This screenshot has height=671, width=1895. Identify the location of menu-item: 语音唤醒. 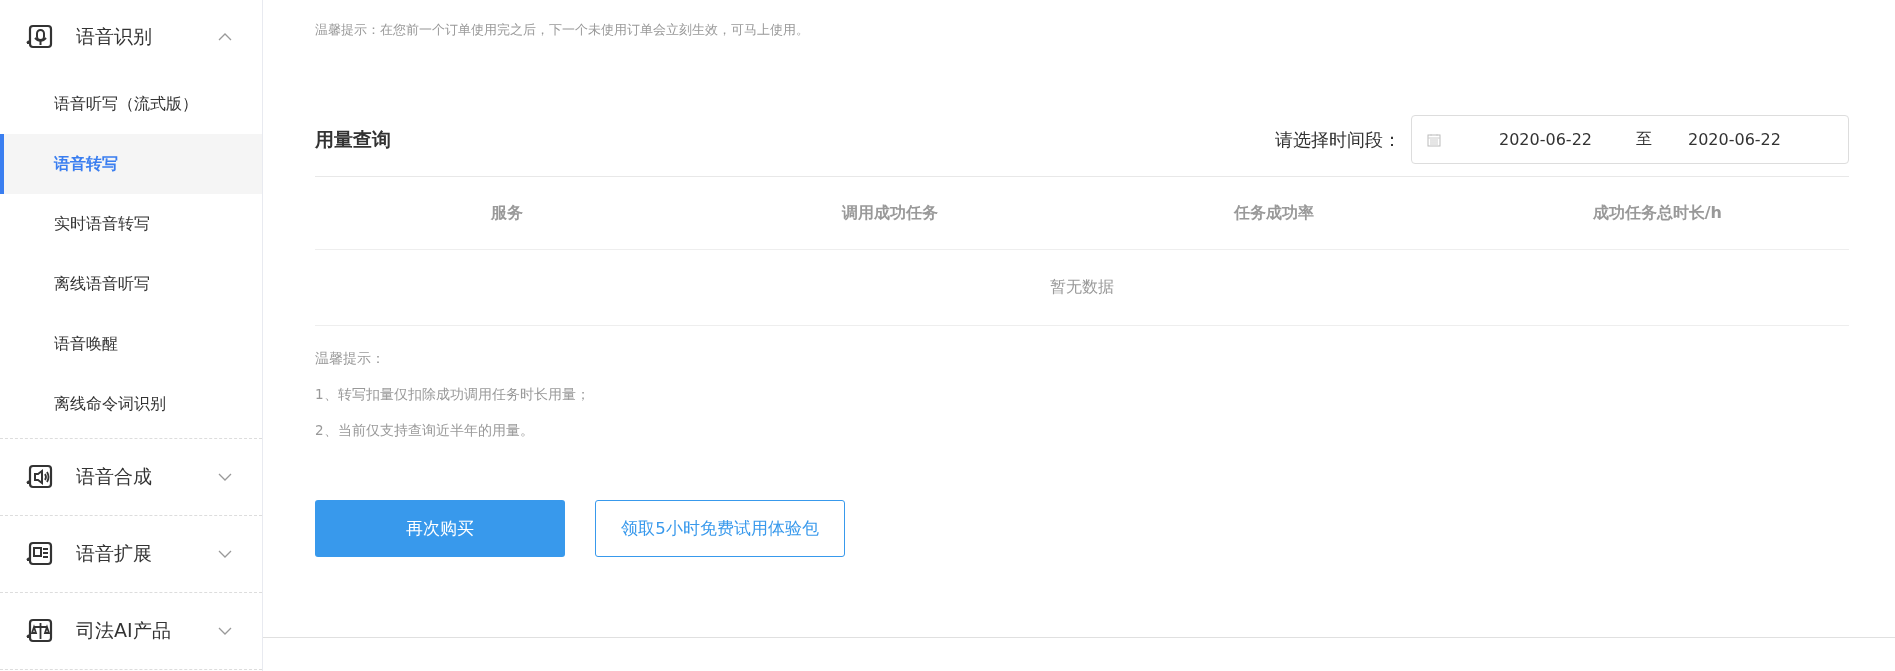
(131, 344).